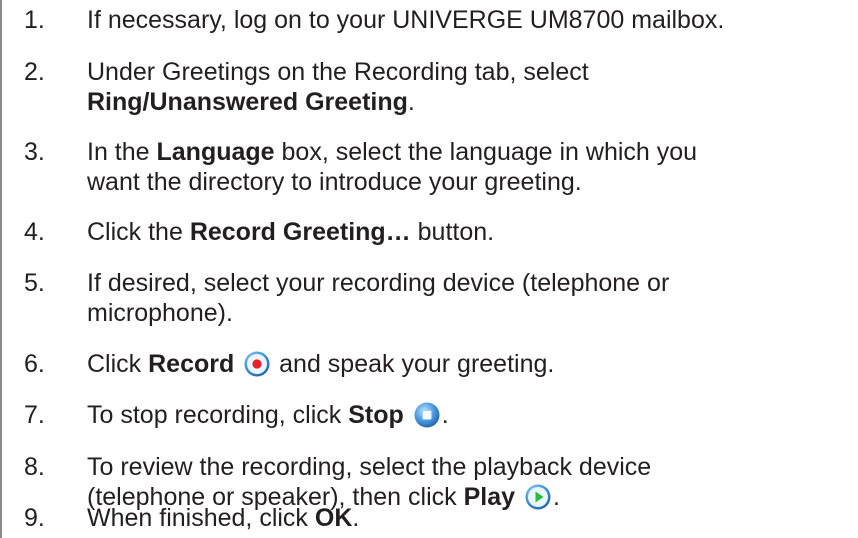 The height and width of the screenshot is (538, 858). Describe the element at coordinates (34, 152) in the screenshot. I see `step-number: 3.` at that location.